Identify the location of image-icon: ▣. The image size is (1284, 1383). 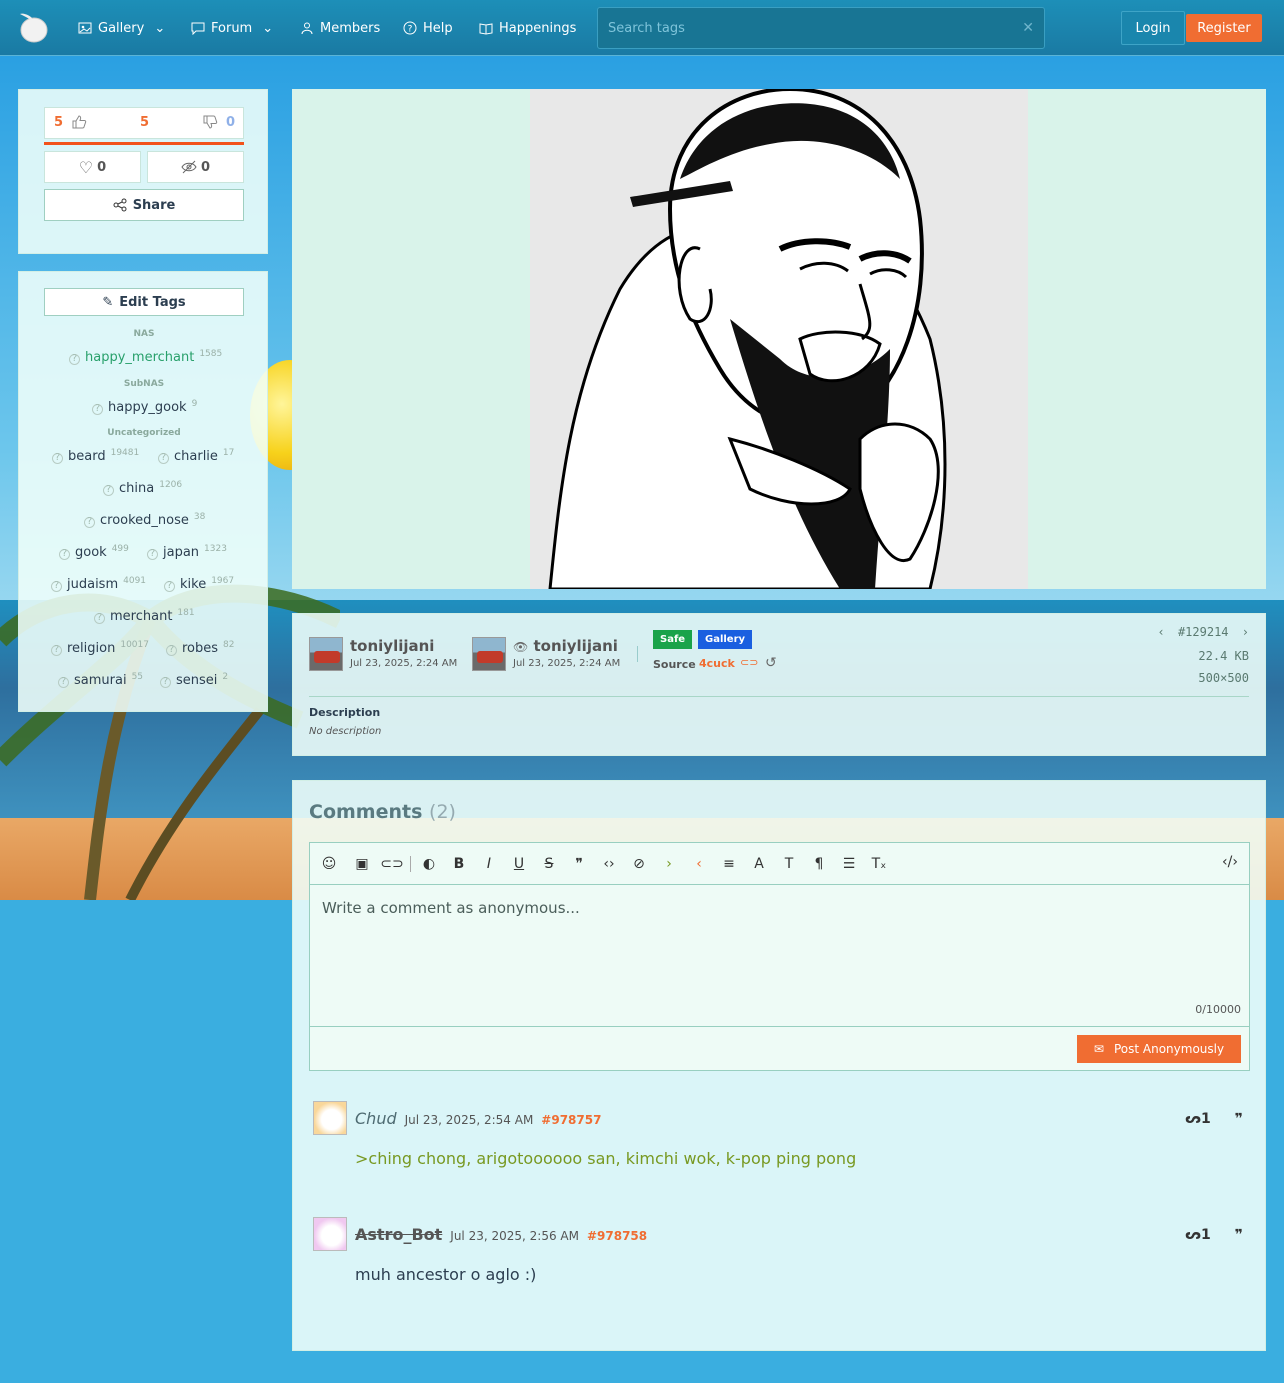
(362, 864).